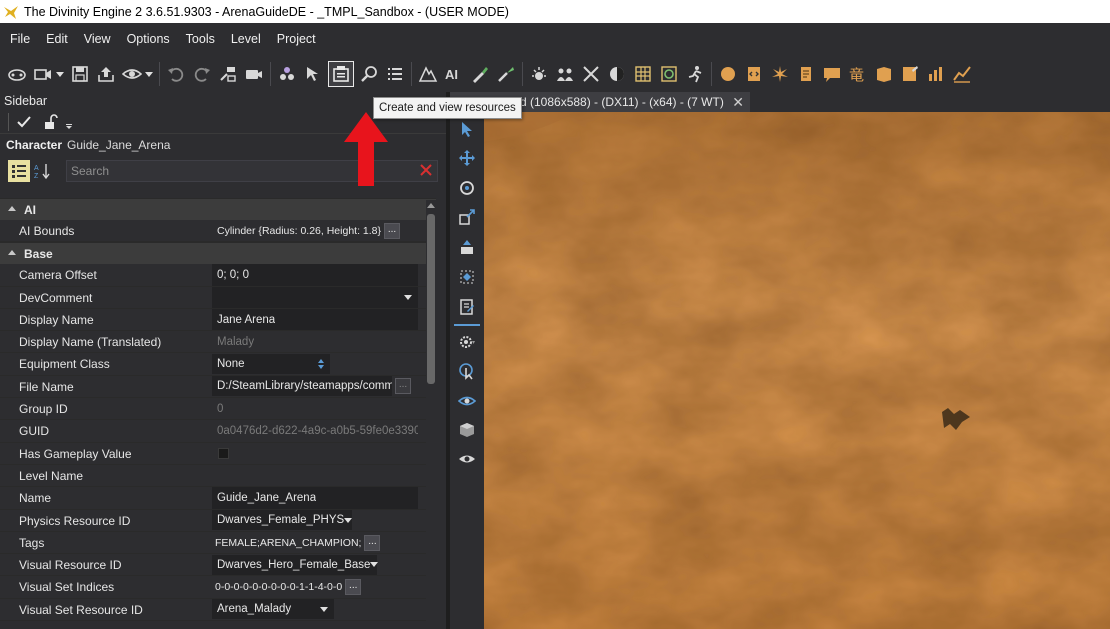  What do you see at coordinates (369, 74) in the screenshot?
I see `search-icon` at bounding box center [369, 74].